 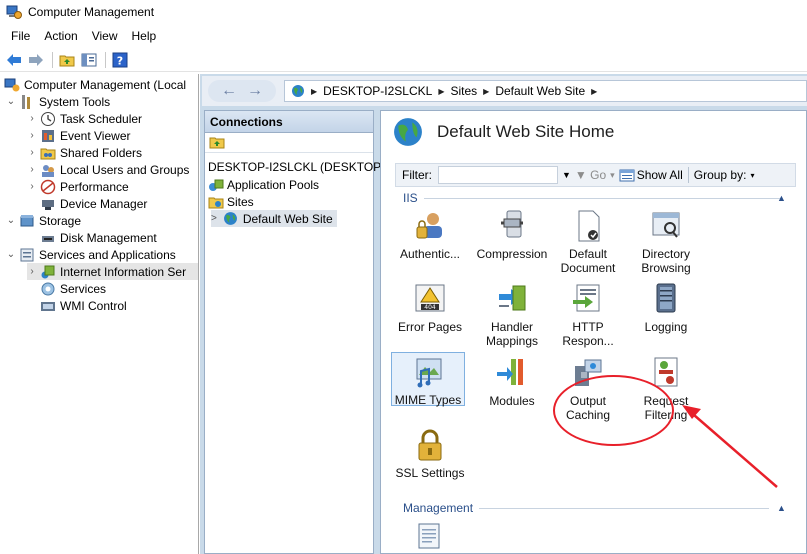 I want to click on title-bar: Computer Management, so click(x=403, y=12).